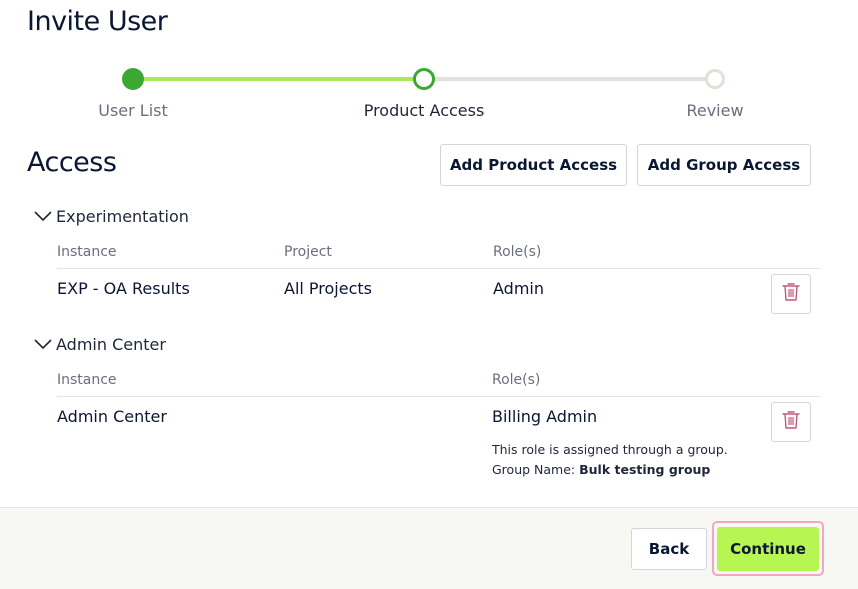 The image size is (858, 589). What do you see at coordinates (424, 110) in the screenshot?
I see `step-label-product-access: Product Access` at bounding box center [424, 110].